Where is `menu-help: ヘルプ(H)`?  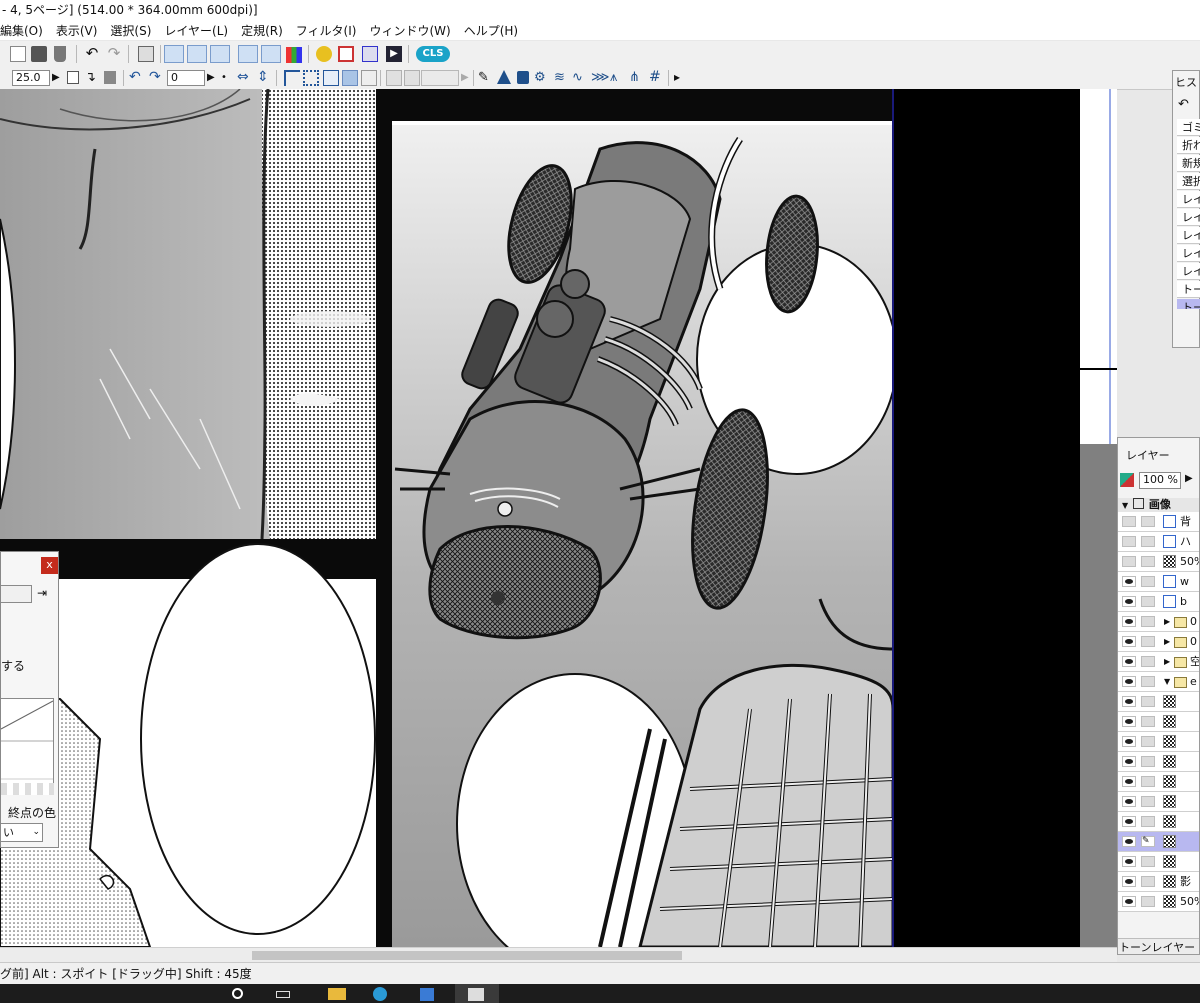 menu-help: ヘルプ(H) is located at coordinates (491, 30).